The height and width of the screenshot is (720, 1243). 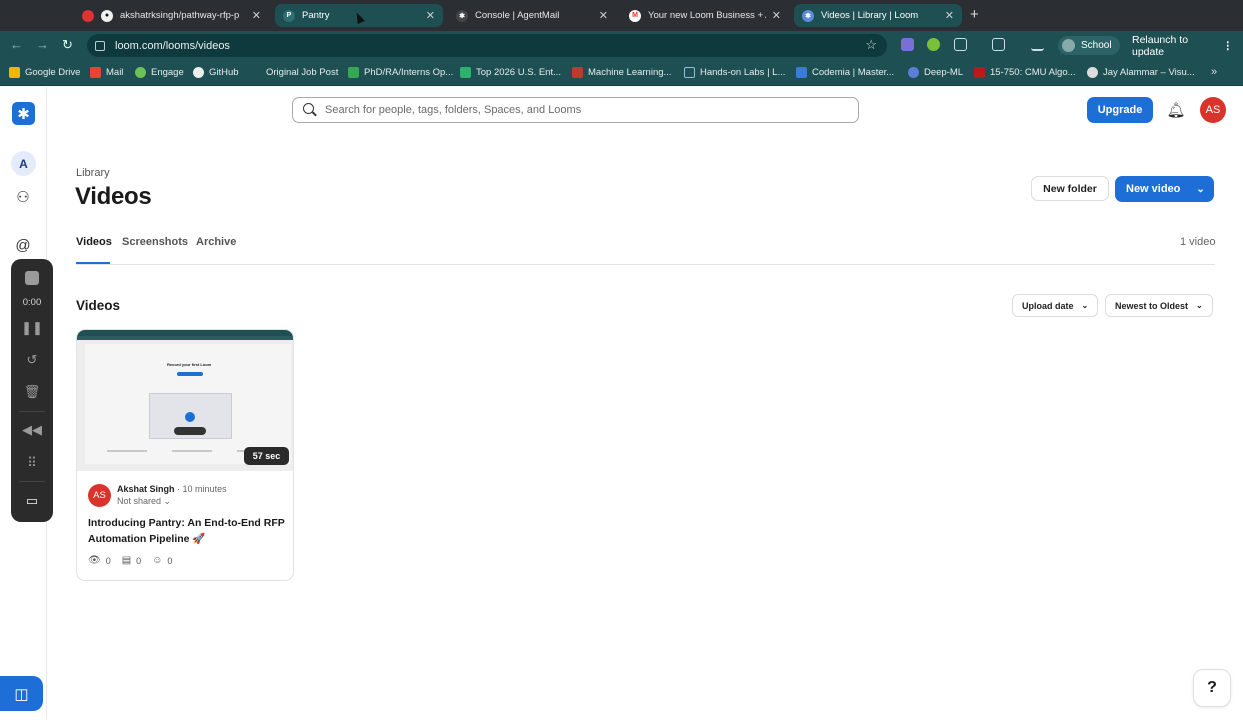 What do you see at coordinates (1176, 110) in the screenshot?
I see `bell-icon: 🔔︎` at bounding box center [1176, 110].